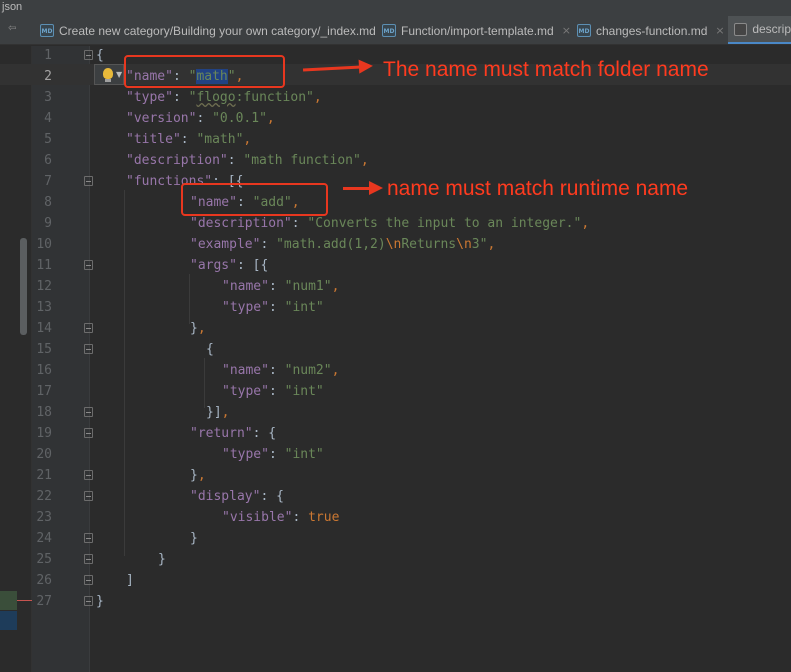 This screenshot has width=791, height=672. I want to click on code-line: 17 "type": "int", so click(395, 391).